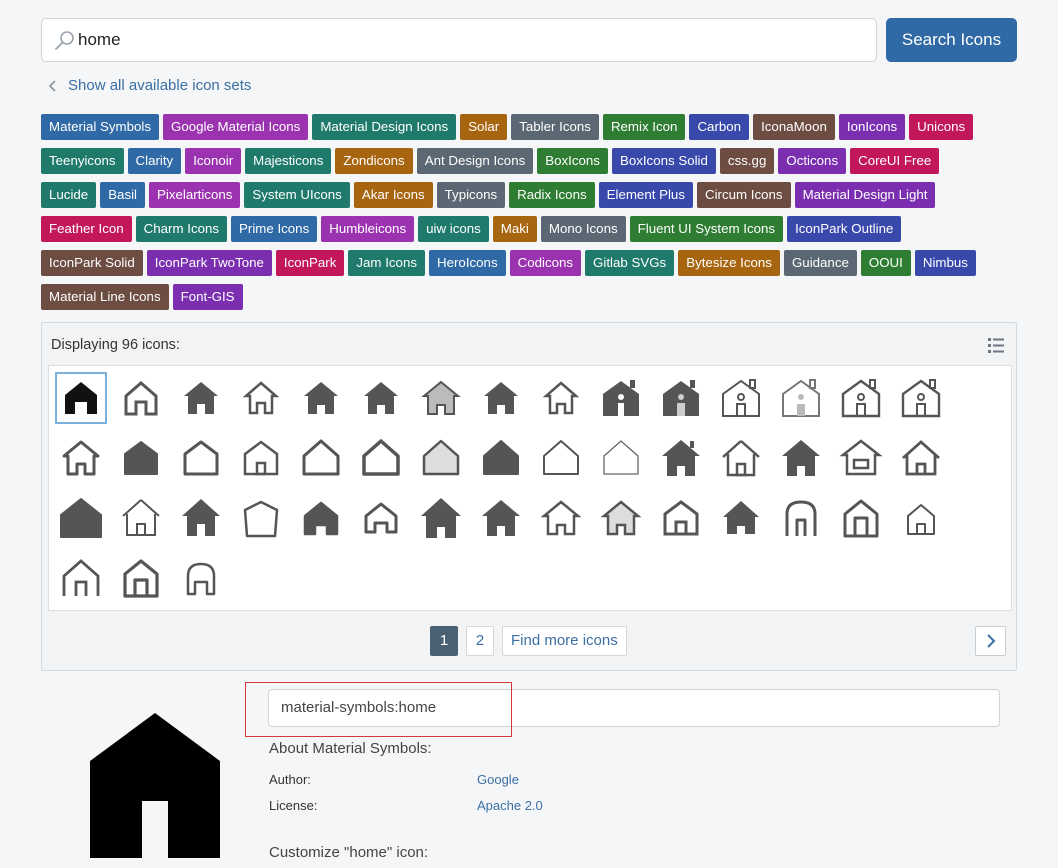 The height and width of the screenshot is (868, 1058). I want to click on icon-set-tag: Humbleicons, so click(368, 229).